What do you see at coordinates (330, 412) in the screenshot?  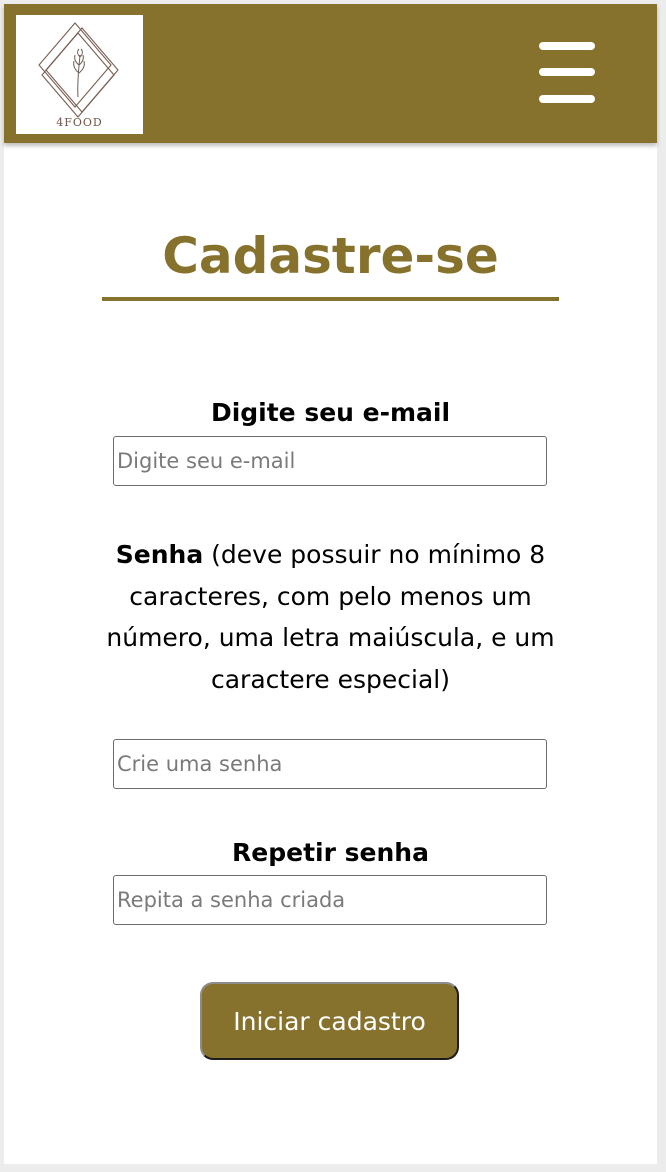 I see `email-label: Digite seu e-mail` at bounding box center [330, 412].